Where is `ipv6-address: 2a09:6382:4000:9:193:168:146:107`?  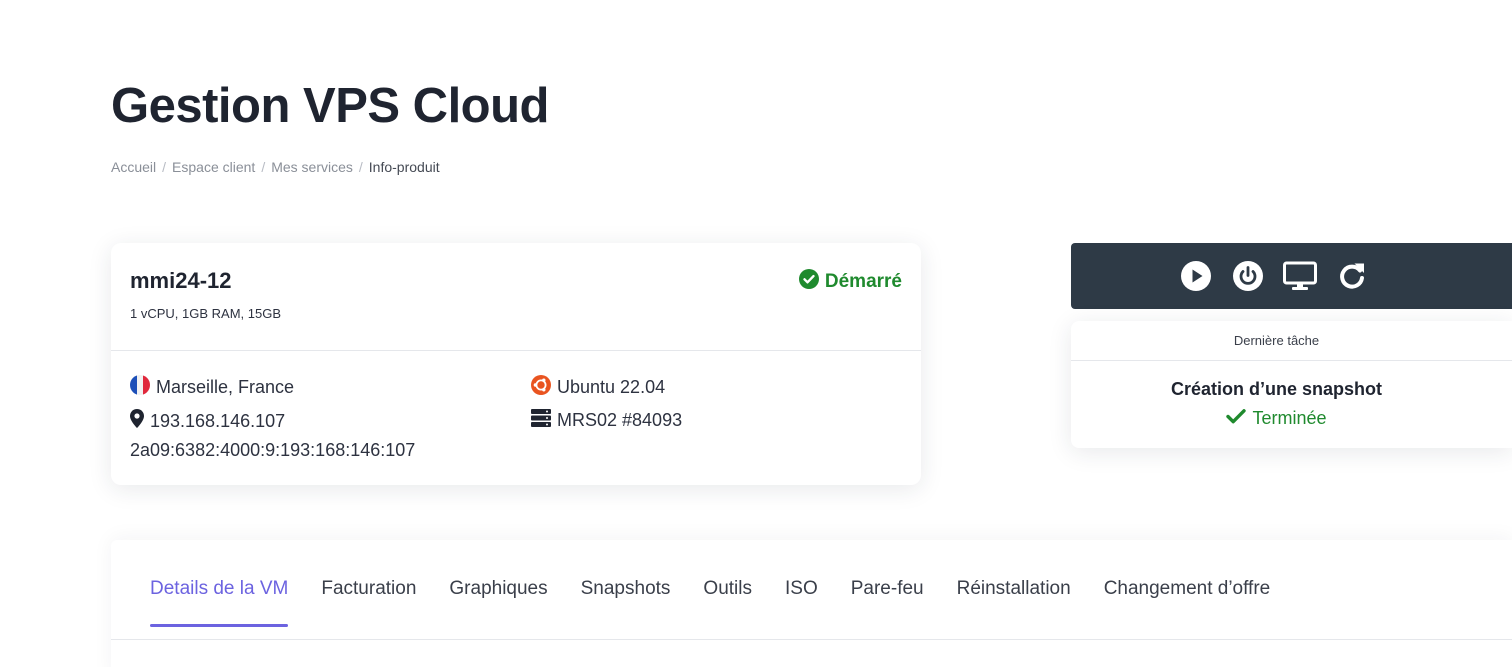 ipv6-address: 2a09:6382:4000:9:193:168:146:107 is located at coordinates (273, 450).